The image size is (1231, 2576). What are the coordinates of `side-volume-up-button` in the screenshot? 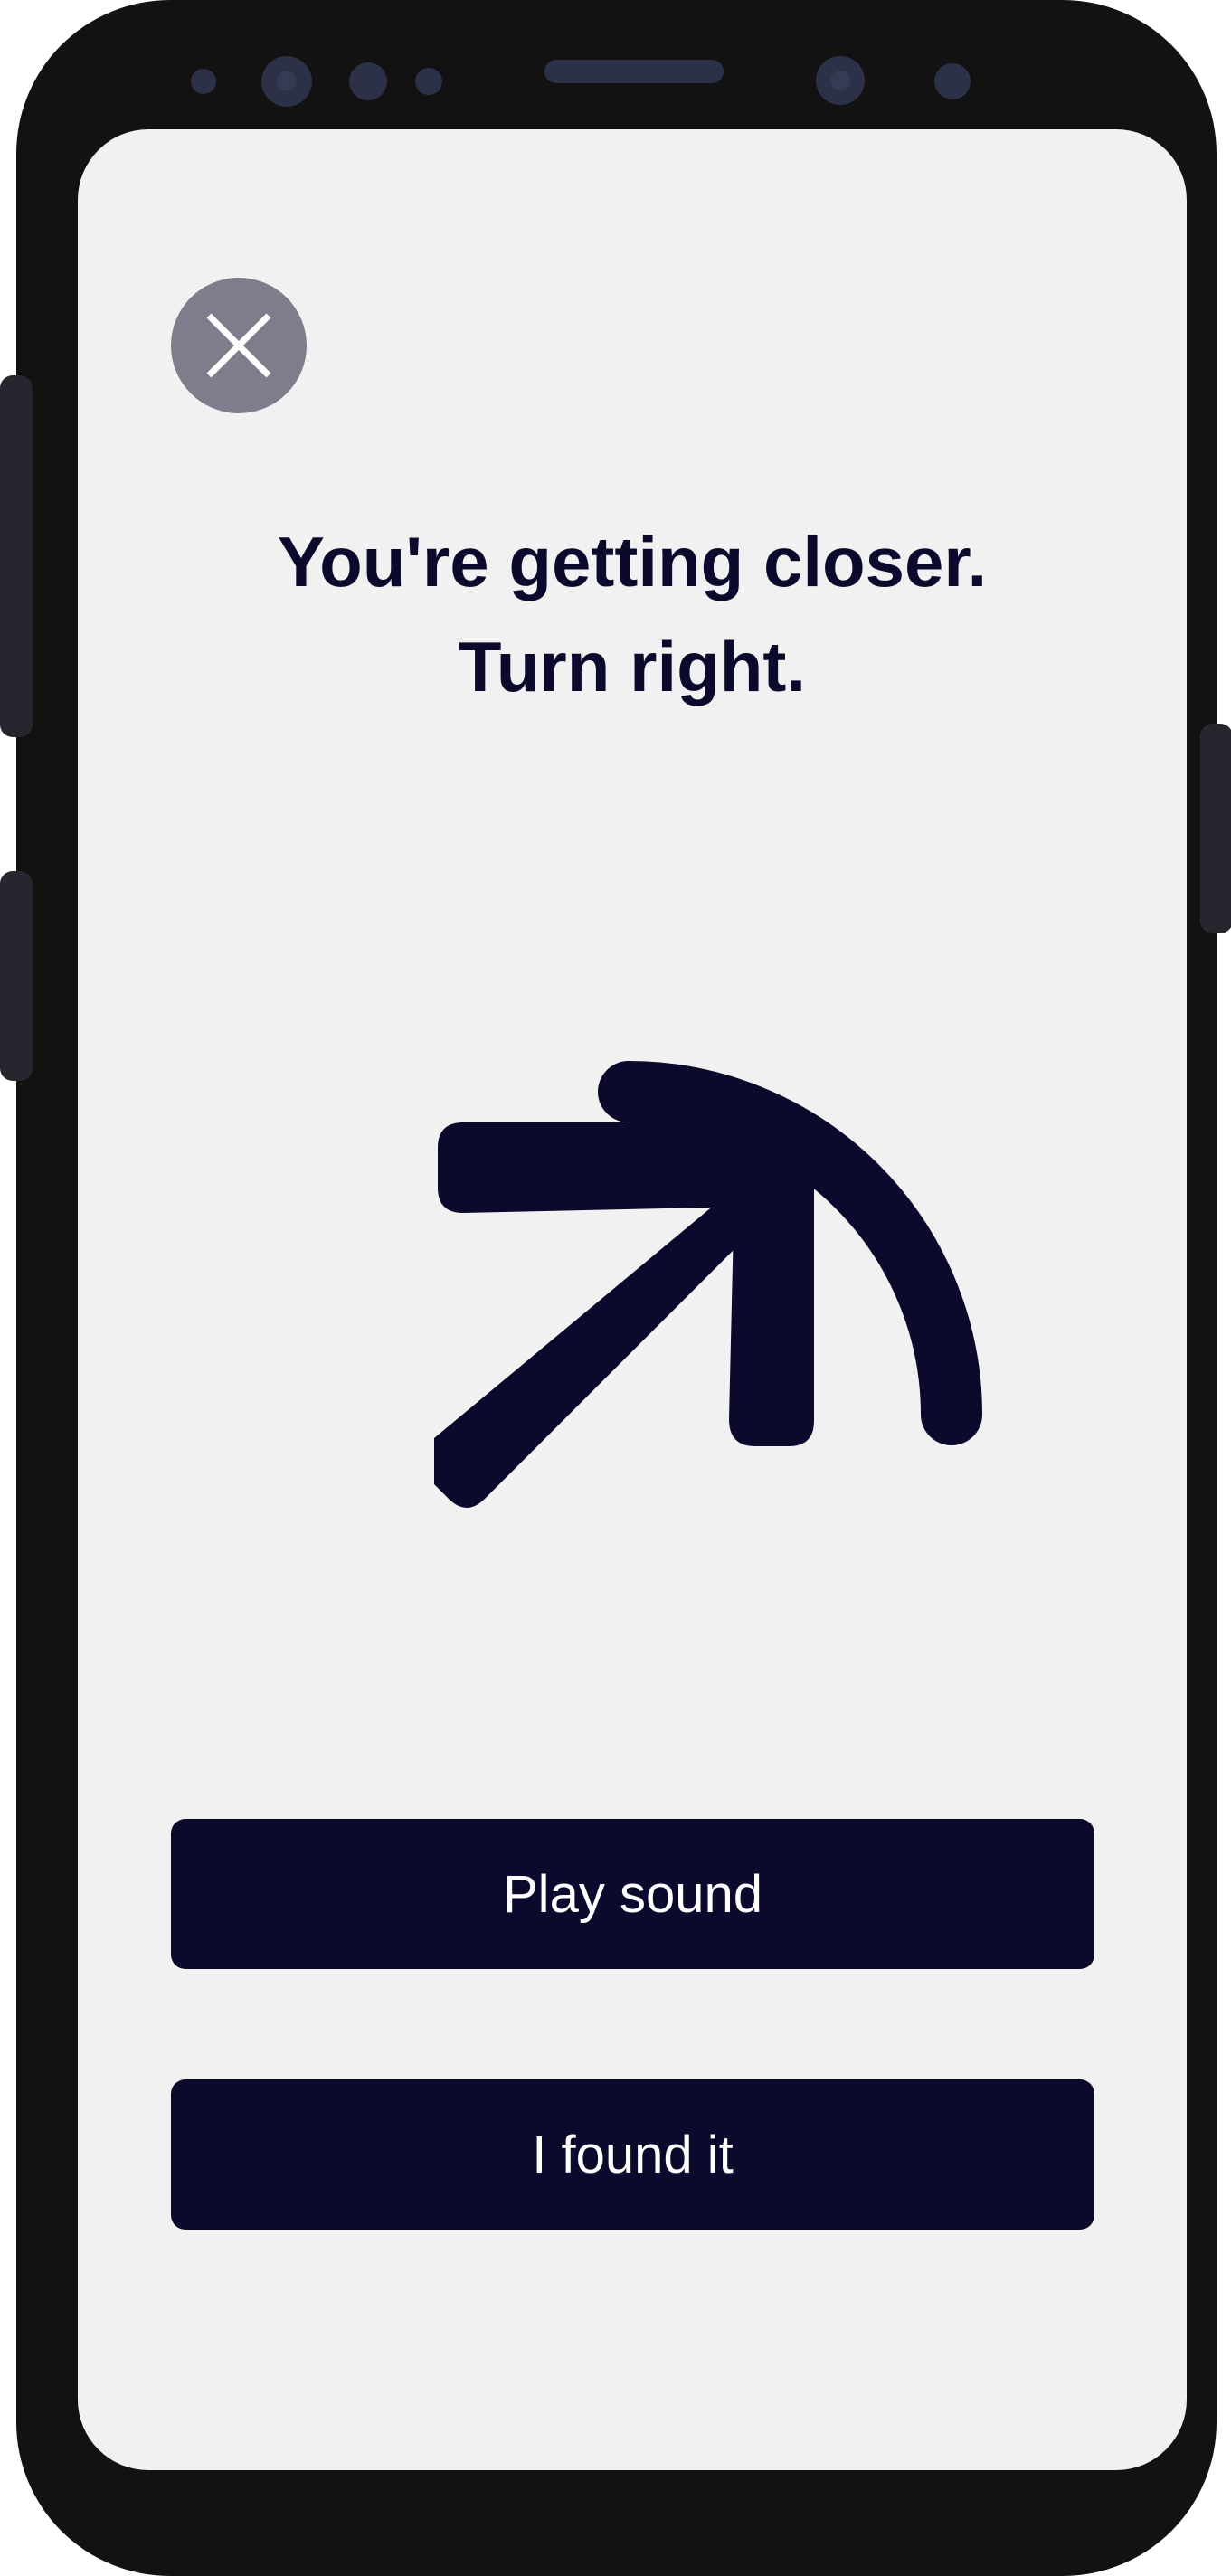 It's located at (16, 556).